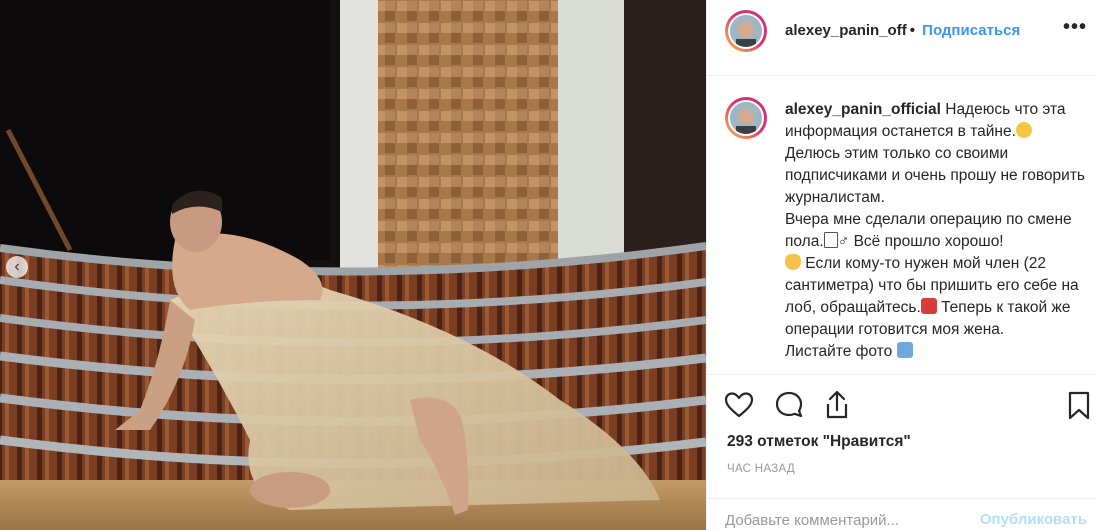 The width and height of the screenshot is (1096, 530). I want to click on comment-icon, so click(789, 405).